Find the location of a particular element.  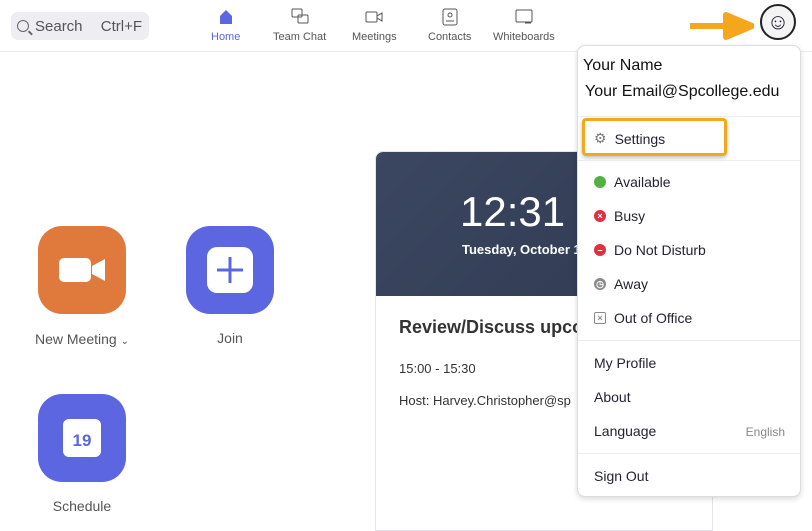

plus-icon is located at coordinates (230, 270).